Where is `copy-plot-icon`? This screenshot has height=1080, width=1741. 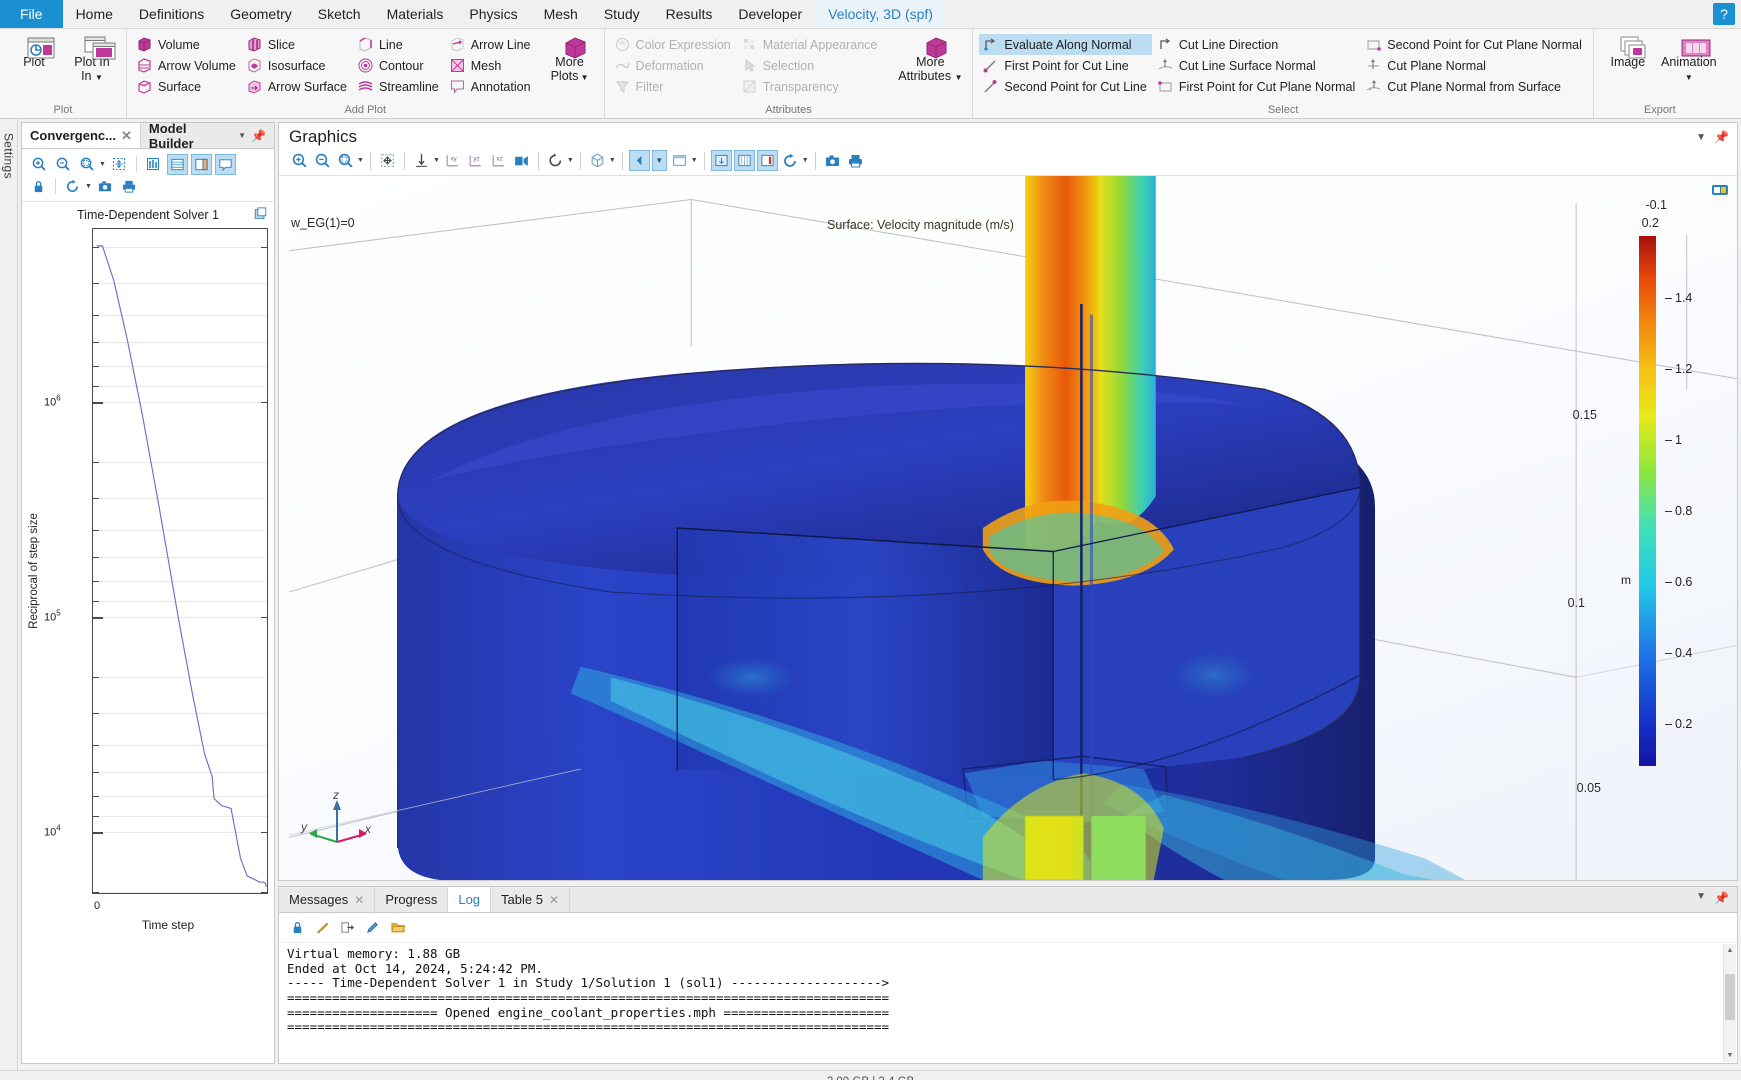 copy-plot-icon is located at coordinates (260, 216).